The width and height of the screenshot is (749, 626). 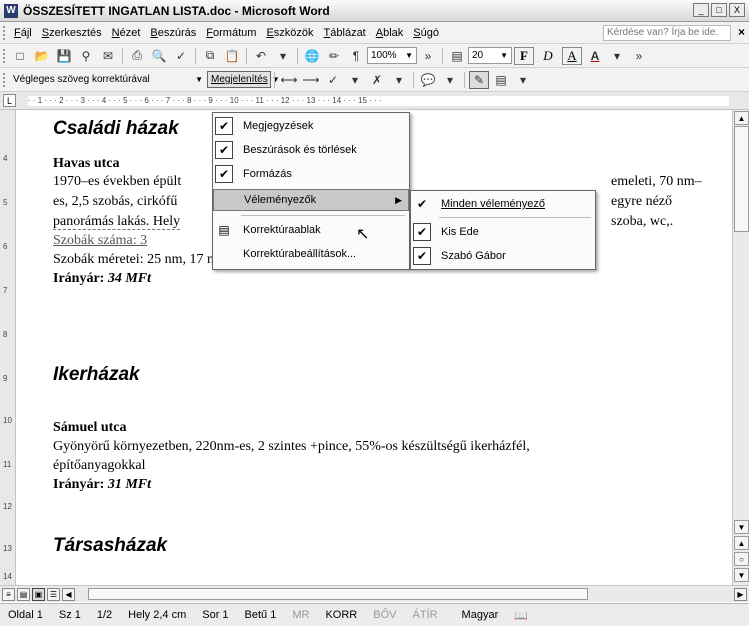 I want to click on status-extend: BŐV, so click(x=384, y=615).